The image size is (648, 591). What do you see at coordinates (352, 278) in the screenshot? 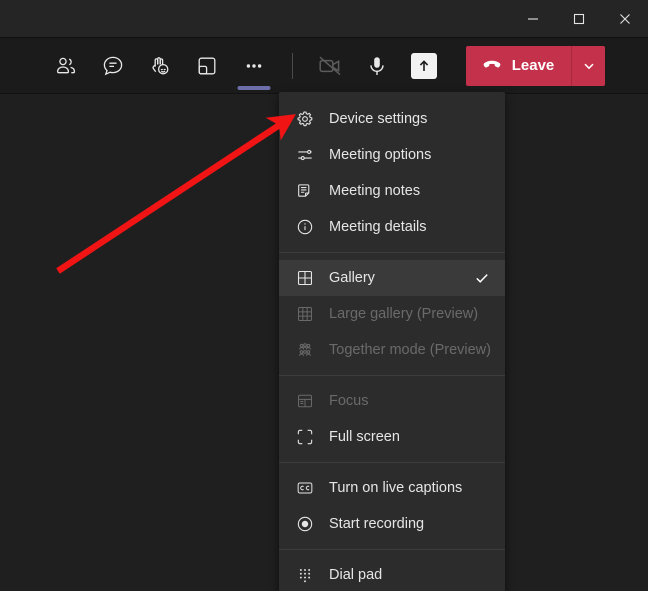
I see `menu-item-label: Gallery` at bounding box center [352, 278].